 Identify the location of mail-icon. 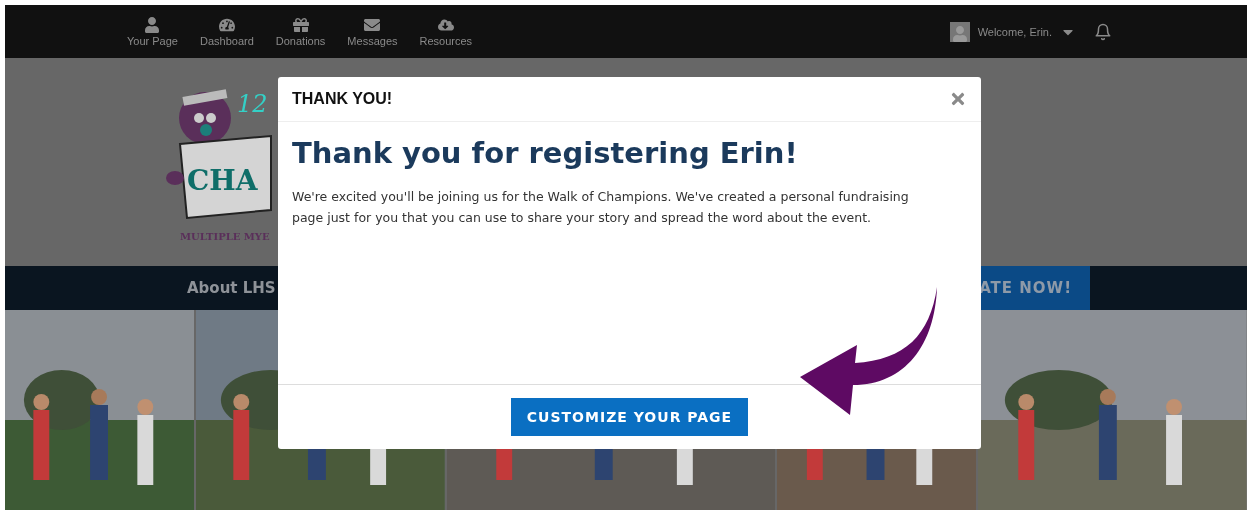
(372, 24).